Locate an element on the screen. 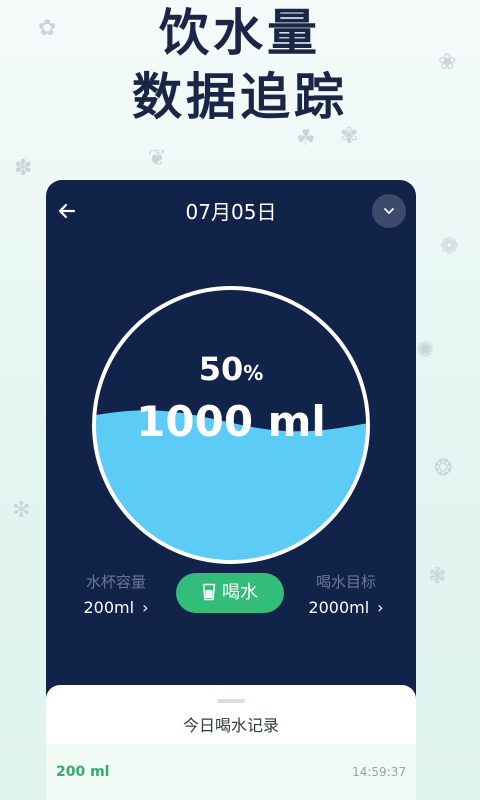  date-title: 07月05日 is located at coordinates (231, 212).